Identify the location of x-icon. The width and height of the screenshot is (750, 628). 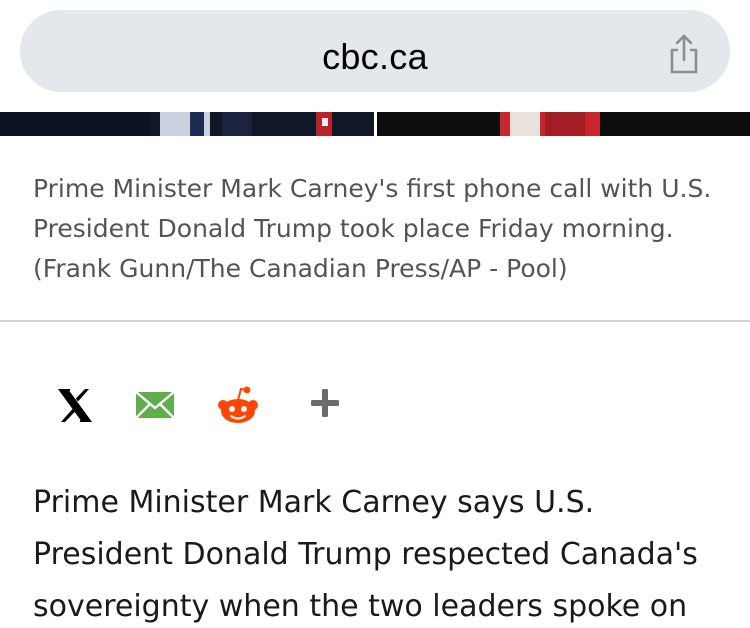
(75, 405).